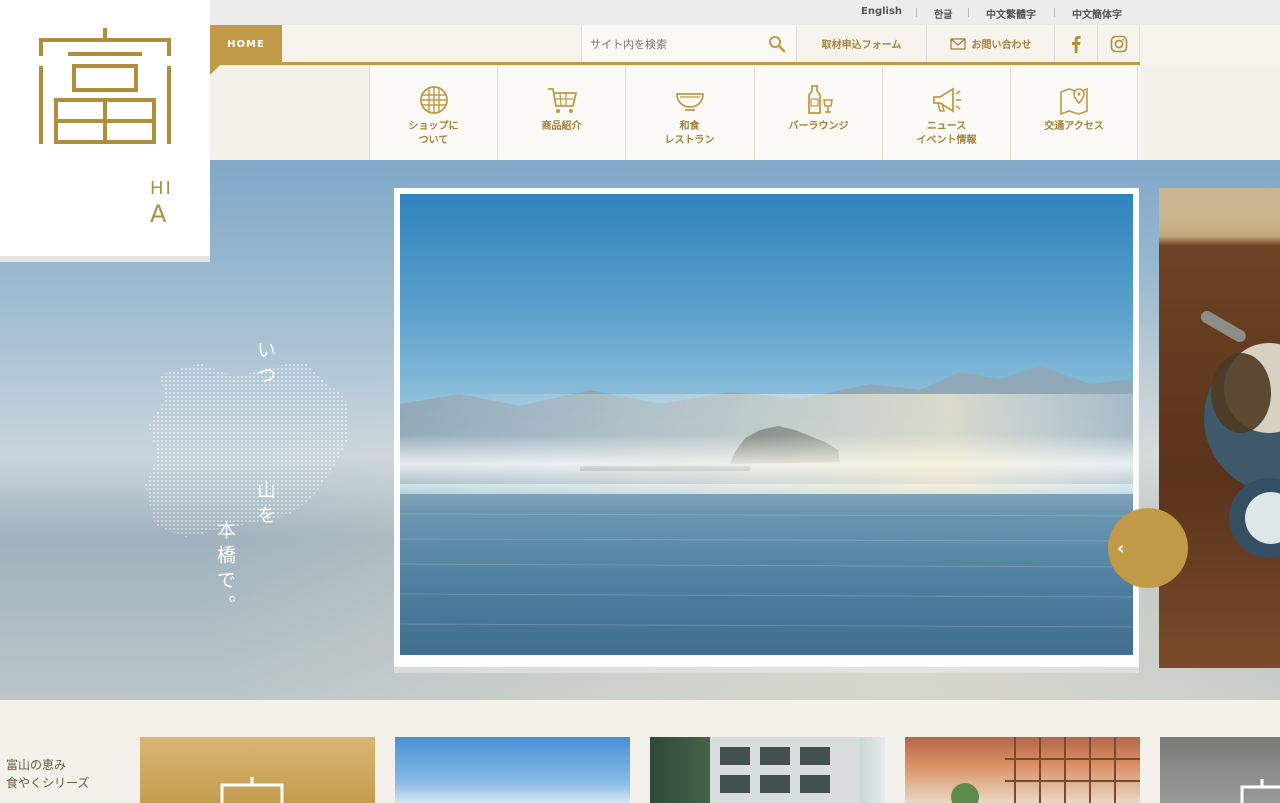 Image resolution: width=1280 pixels, height=803 pixels. Describe the element at coordinates (247, 449) in the screenshot. I see `toyama-map-silhouette` at that location.